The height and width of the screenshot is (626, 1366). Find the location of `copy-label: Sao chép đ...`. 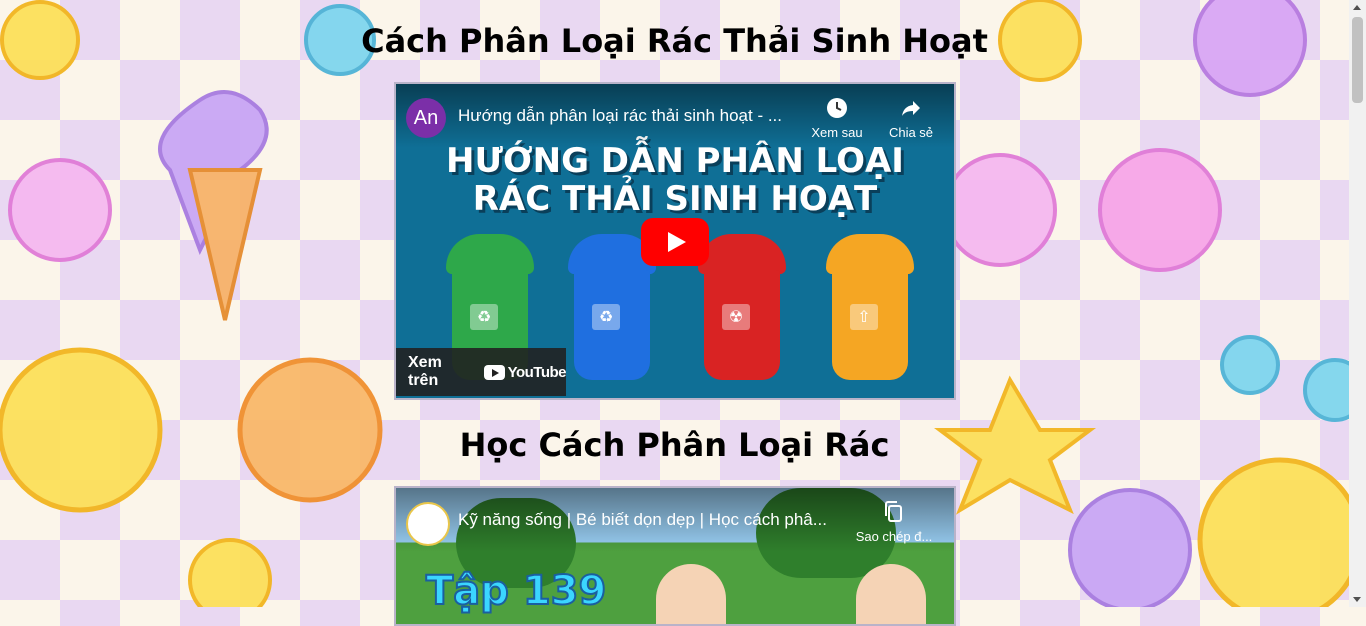

copy-label: Sao chép đ... is located at coordinates (894, 536).